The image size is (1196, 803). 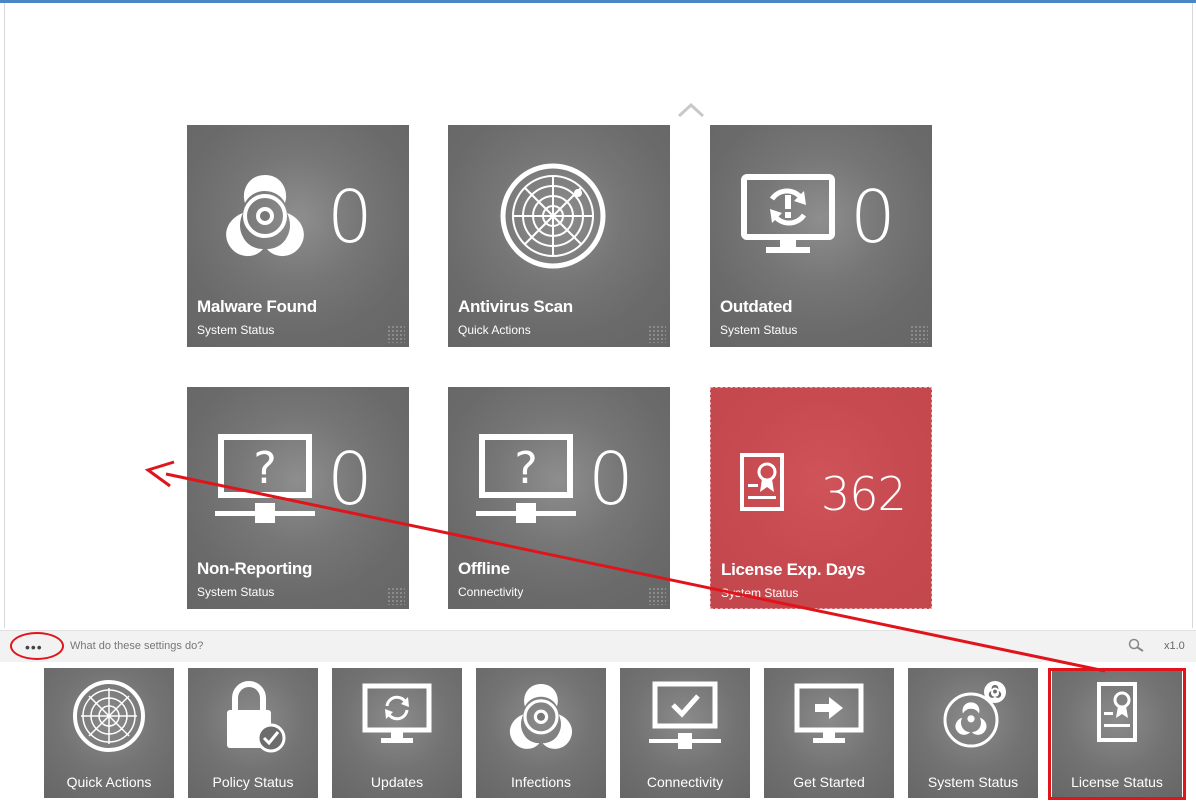 I want to click on outdated-count: 0, so click(x=873, y=217).